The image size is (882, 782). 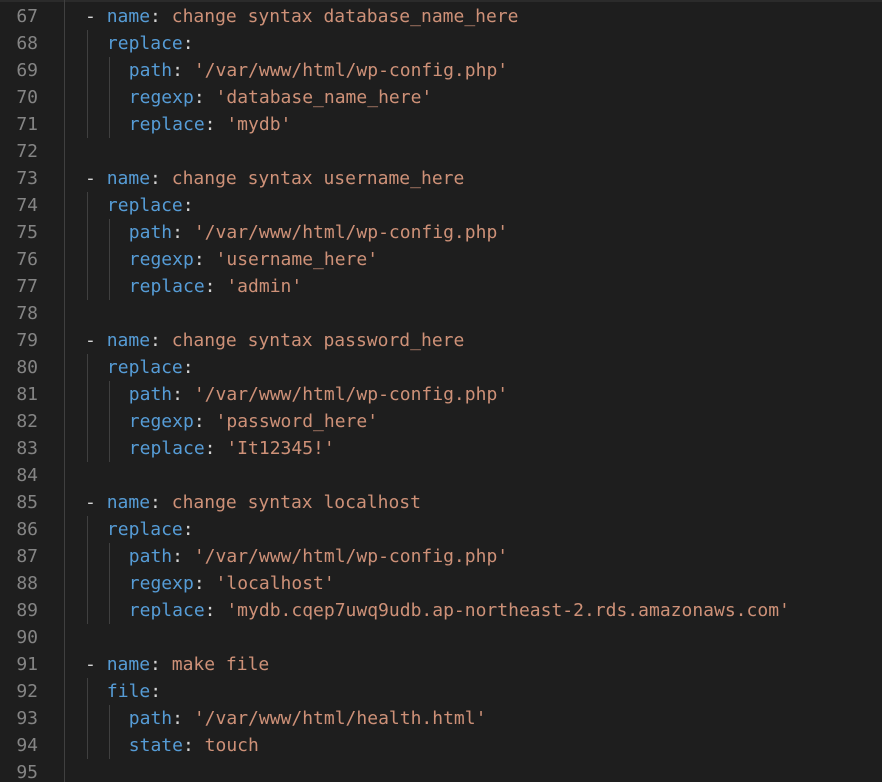 I want to click on yaml-value: 'It12345!', so click(x=280, y=448).